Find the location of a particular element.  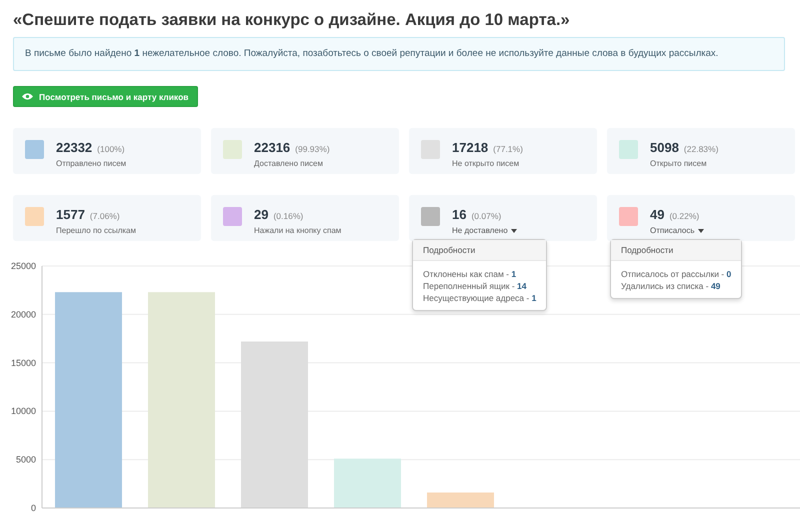

stat-value: 17218 is located at coordinates (470, 147).